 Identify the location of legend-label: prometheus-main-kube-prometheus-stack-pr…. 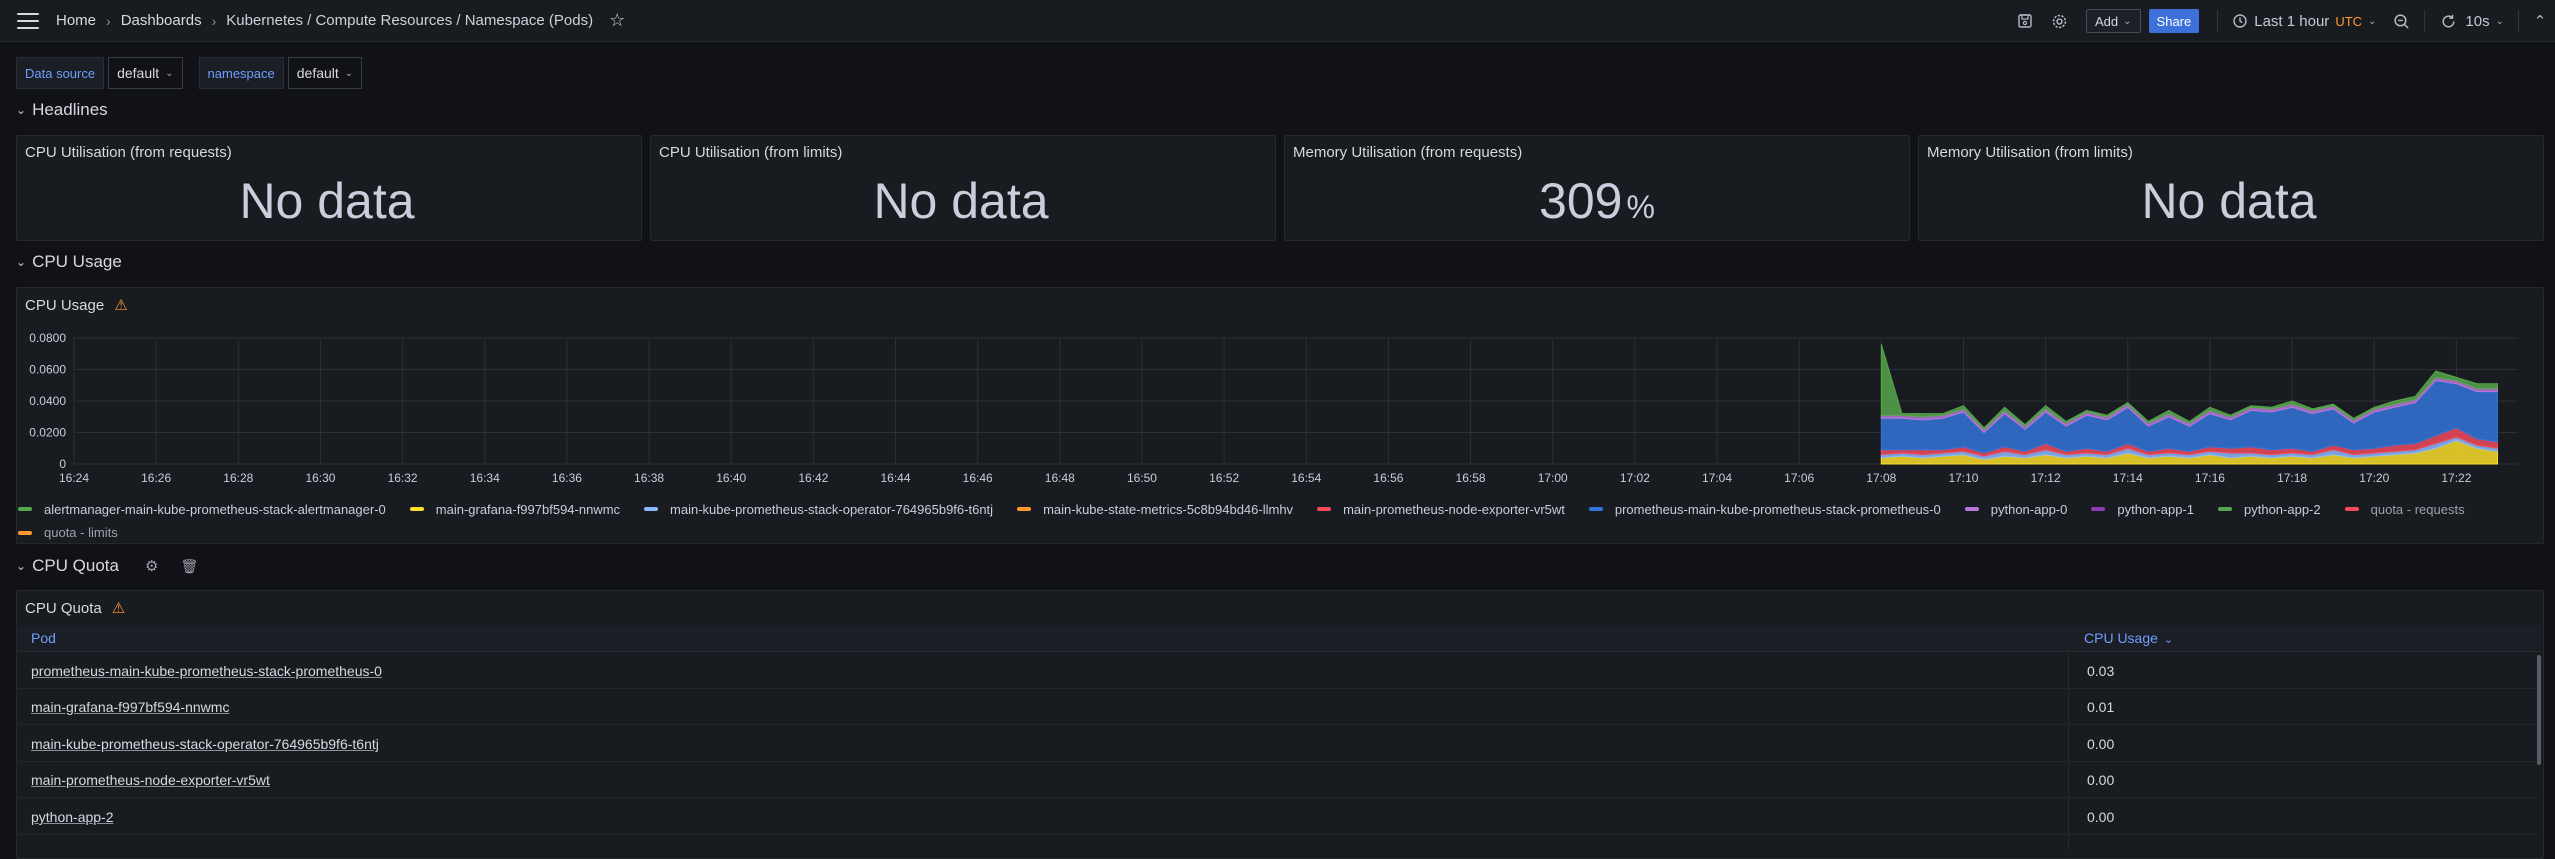
(1777, 509).